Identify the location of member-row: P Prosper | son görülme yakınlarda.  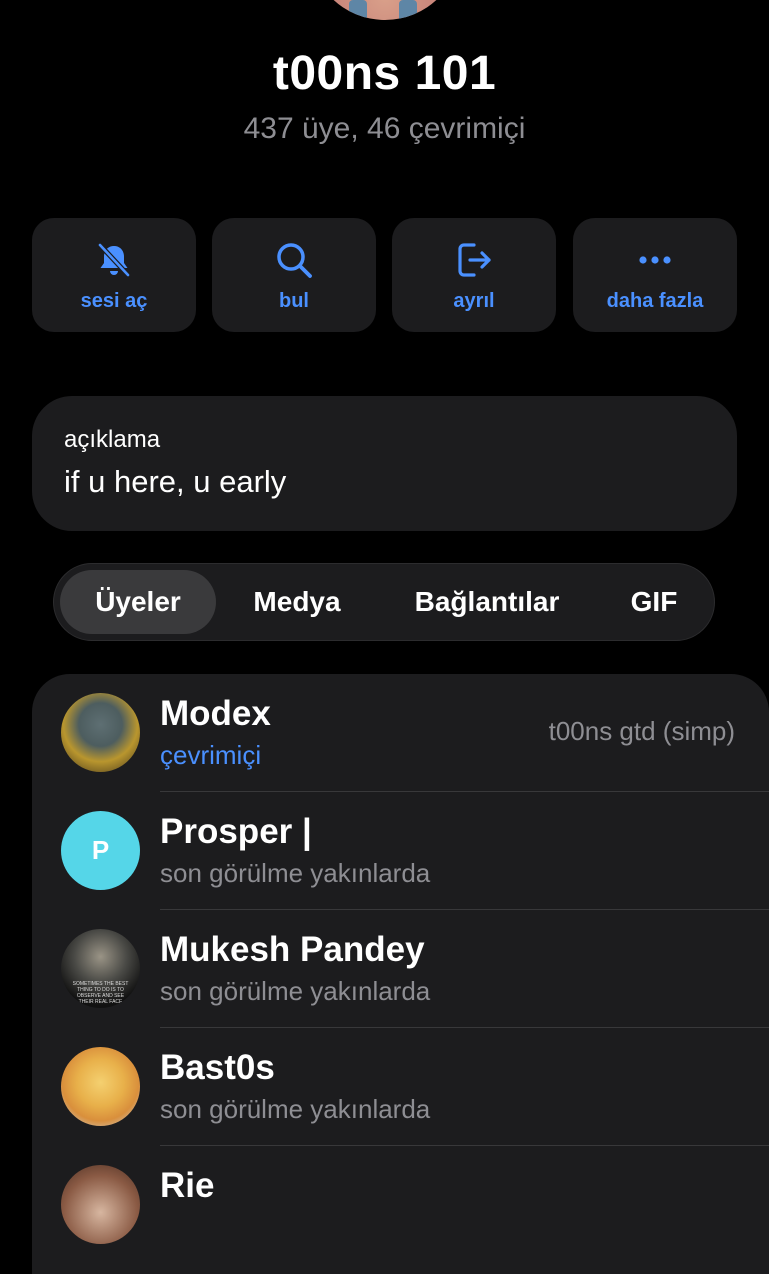
(400, 851).